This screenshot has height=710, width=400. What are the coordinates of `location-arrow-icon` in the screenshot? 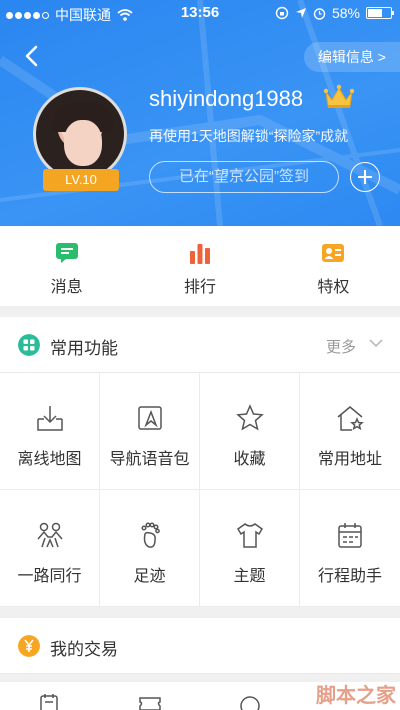 It's located at (300, 13).